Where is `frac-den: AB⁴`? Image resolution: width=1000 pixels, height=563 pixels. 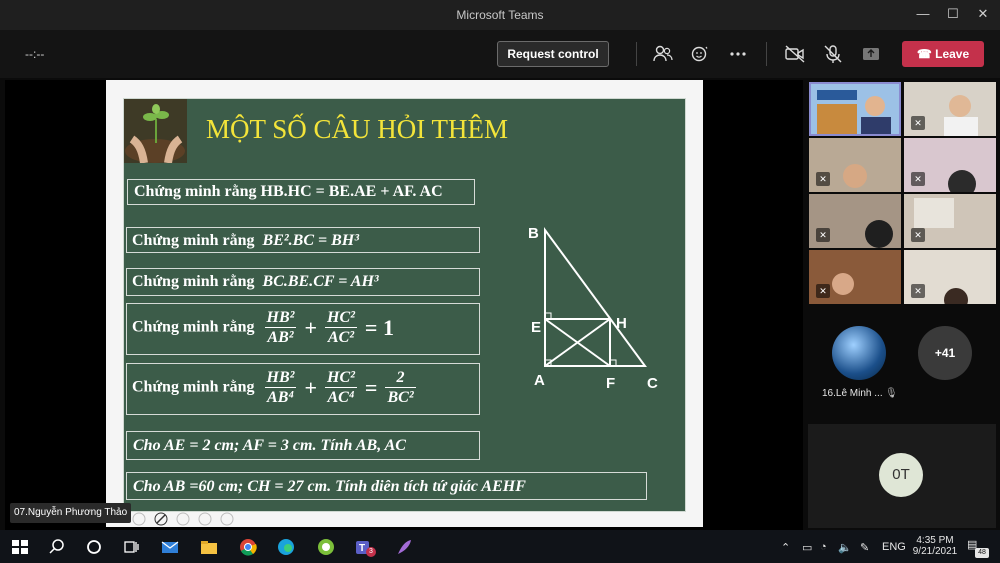
frac-den: AB⁴ is located at coordinates (280, 397).